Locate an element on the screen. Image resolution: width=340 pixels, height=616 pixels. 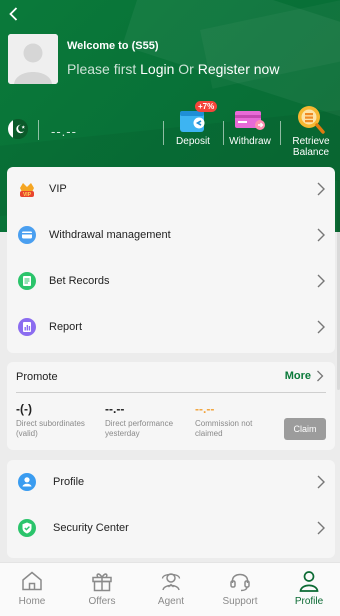
promote-more-link: More is located at coordinates (305, 376).